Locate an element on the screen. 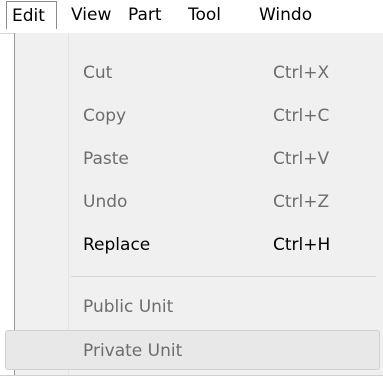 This screenshot has height=376, width=383. menu-item-label: Paste is located at coordinates (106, 159).